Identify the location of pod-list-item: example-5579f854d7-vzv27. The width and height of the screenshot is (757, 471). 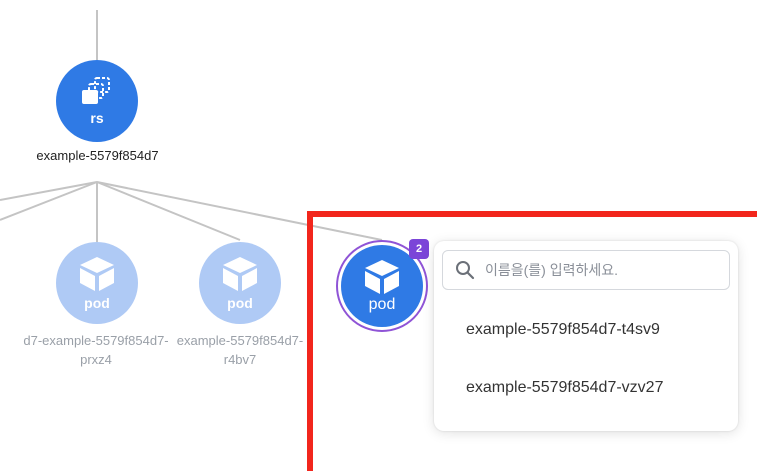
(586, 388).